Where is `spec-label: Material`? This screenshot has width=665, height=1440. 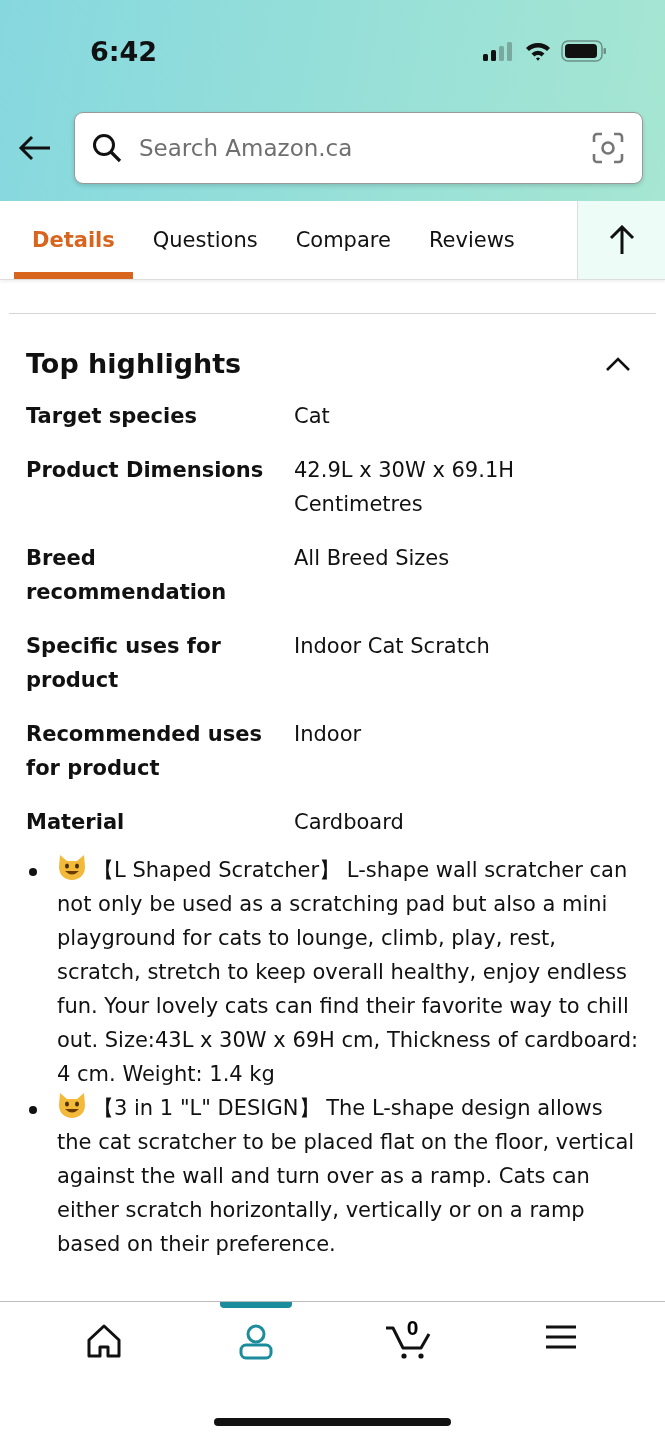
spec-label: Material is located at coordinates (76, 822).